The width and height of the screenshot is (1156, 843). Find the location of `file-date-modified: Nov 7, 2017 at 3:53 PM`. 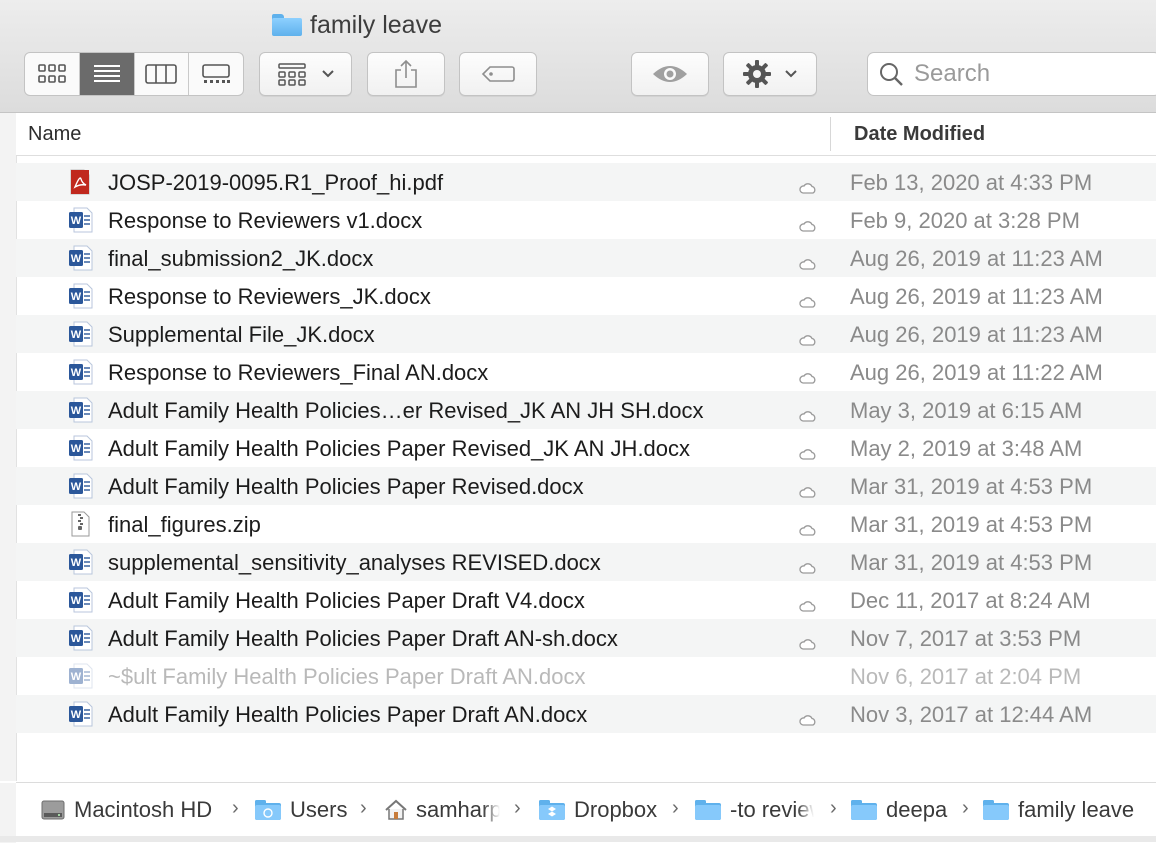

file-date-modified: Nov 7, 2017 at 3:53 PM is located at coordinates (966, 638).